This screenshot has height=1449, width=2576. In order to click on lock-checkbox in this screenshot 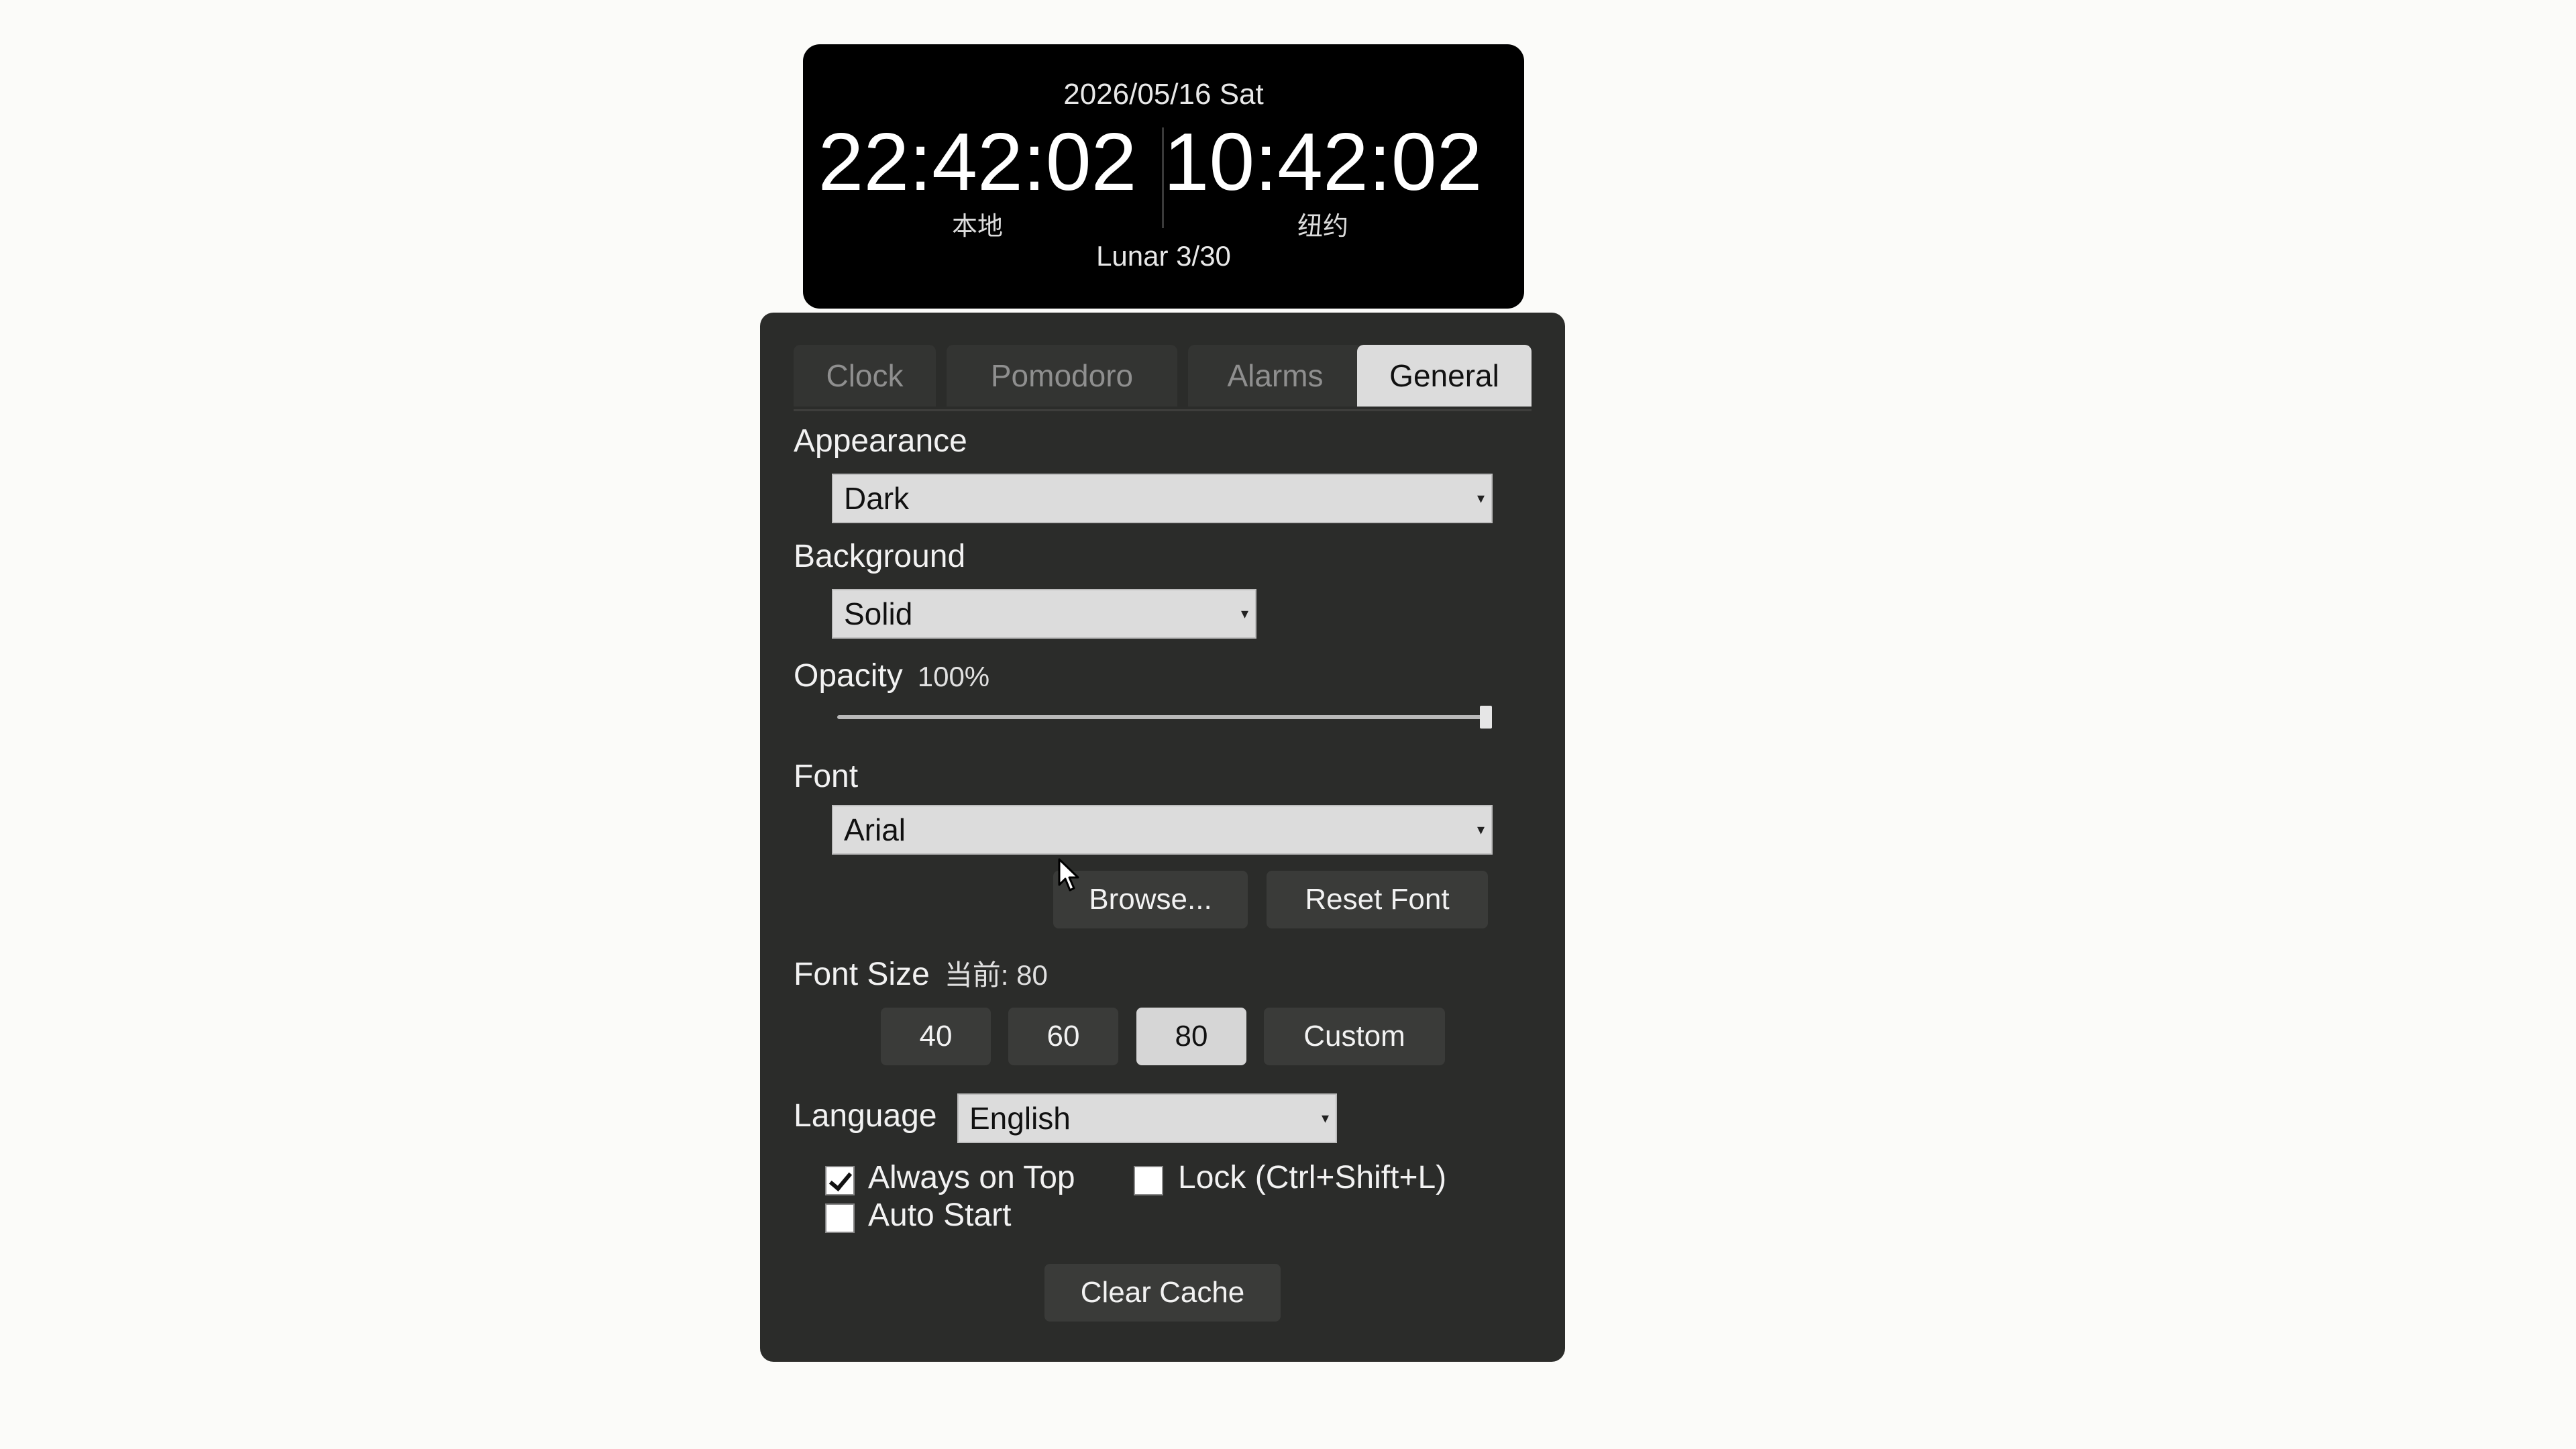, I will do `click(1148, 1180)`.